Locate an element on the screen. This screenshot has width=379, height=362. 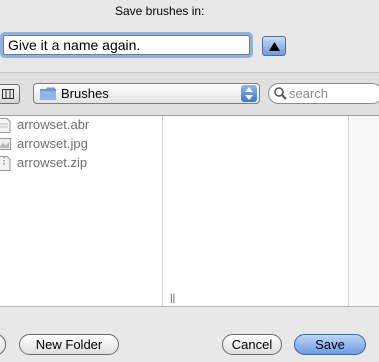
location-value: Brushes is located at coordinates (85, 93).